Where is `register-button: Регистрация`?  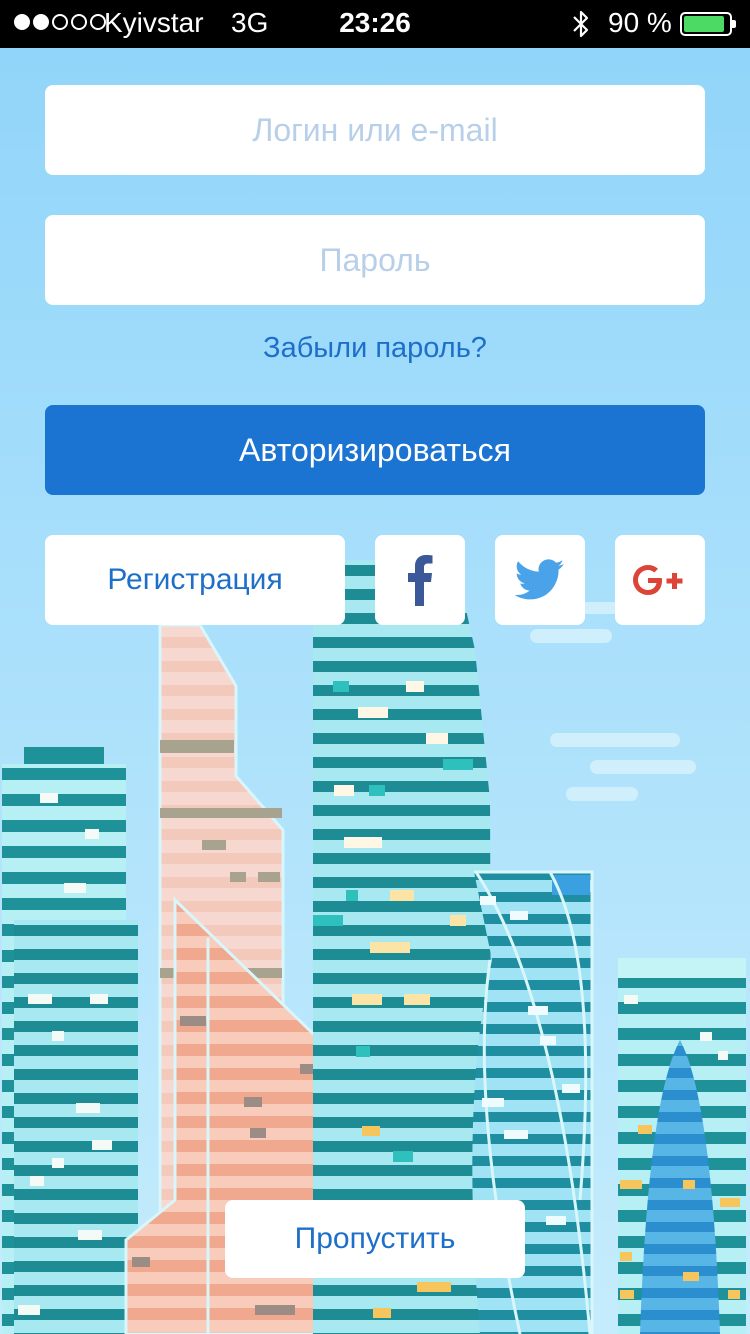 register-button: Регистрация is located at coordinates (195, 580).